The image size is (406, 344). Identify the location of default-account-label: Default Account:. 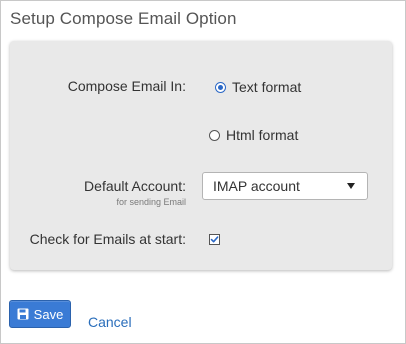
(135, 186).